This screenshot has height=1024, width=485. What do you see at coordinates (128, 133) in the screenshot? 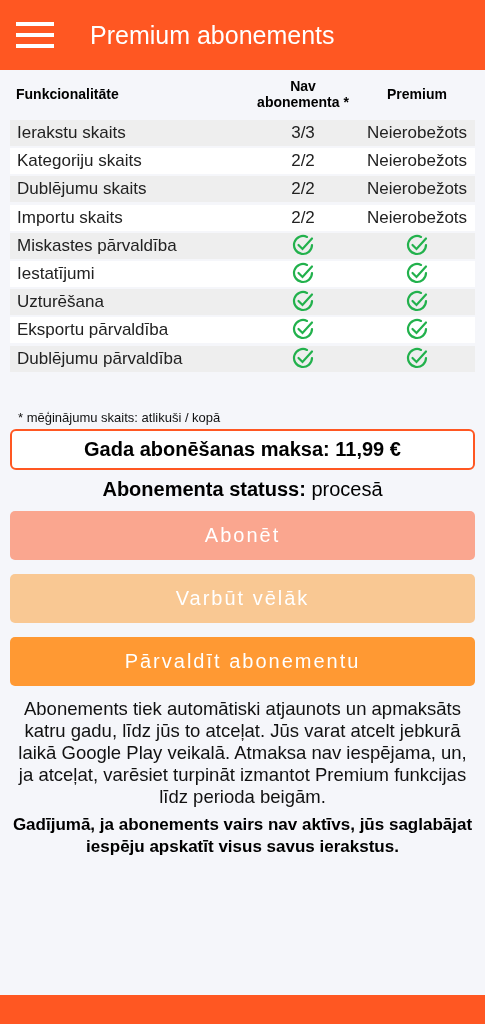
I see `table-cell: Ierakstu skaits` at bounding box center [128, 133].